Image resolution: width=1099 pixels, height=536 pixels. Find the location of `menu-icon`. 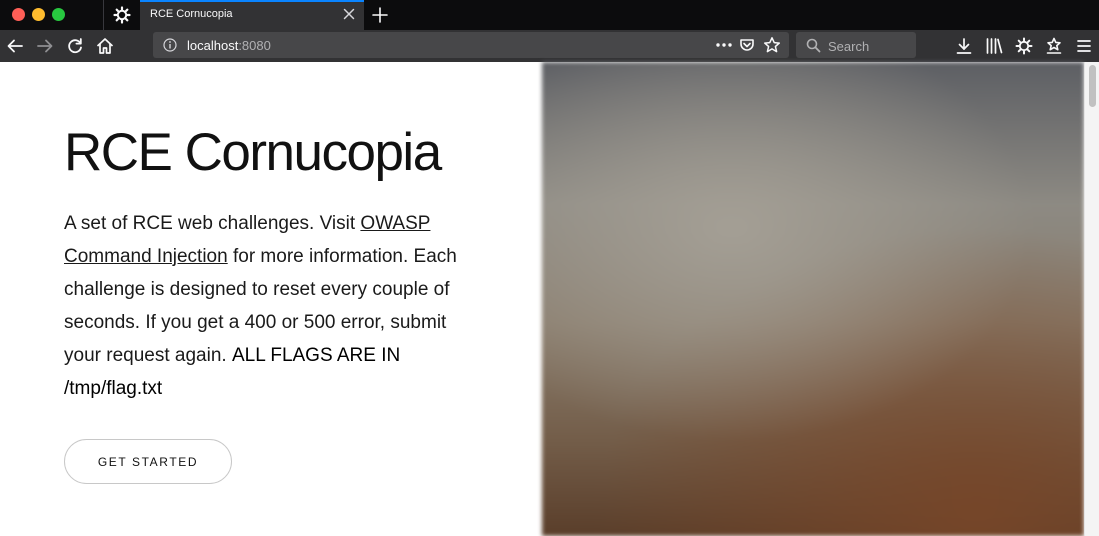

menu-icon is located at coordinates (1084, 46).